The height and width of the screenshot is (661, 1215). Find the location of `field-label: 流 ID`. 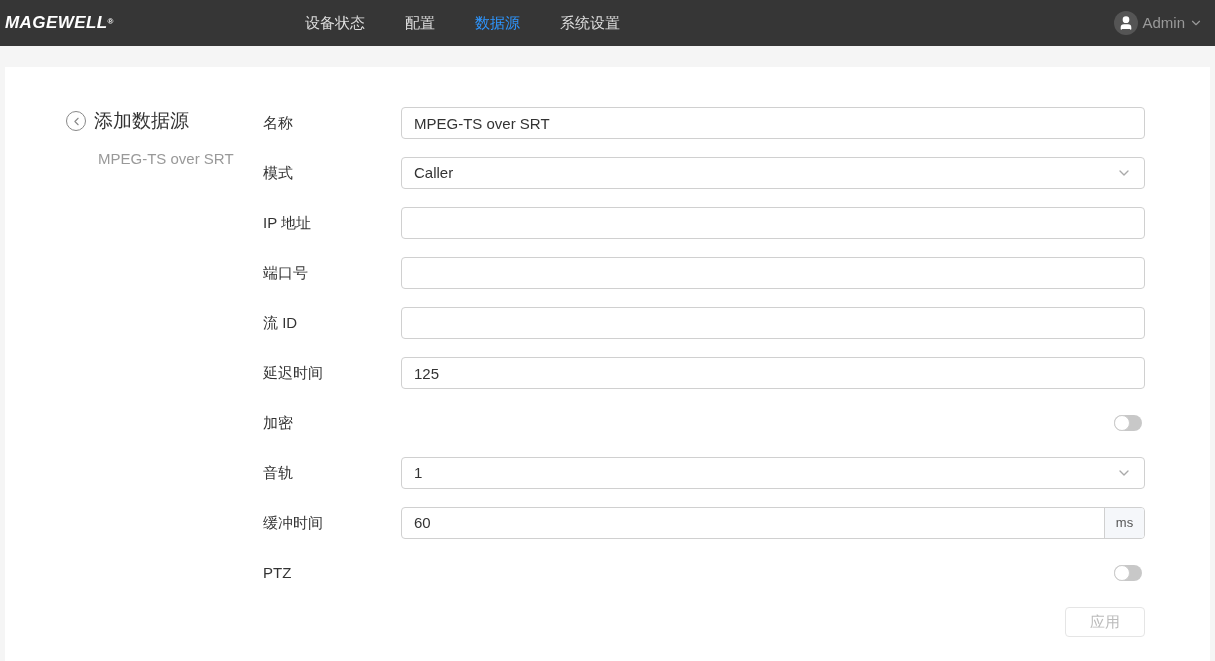

field-label: 流 ID is located at coordinates (281, 322).